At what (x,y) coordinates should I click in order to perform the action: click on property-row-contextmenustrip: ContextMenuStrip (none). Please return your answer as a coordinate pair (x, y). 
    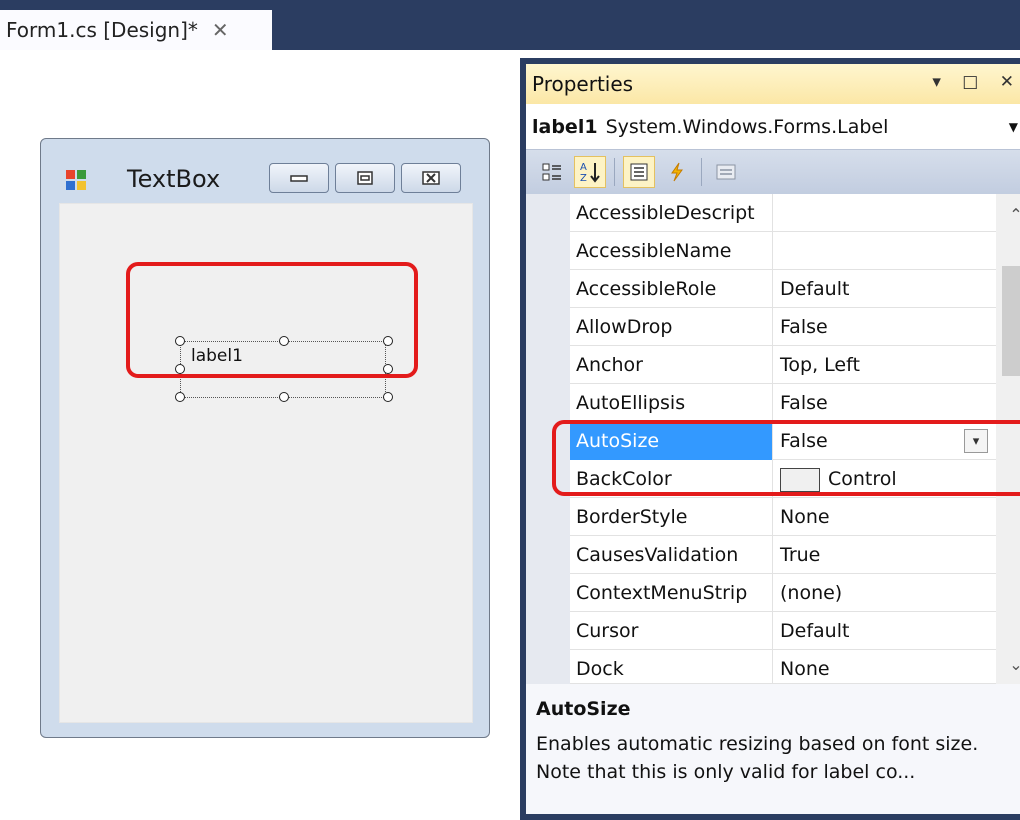
    Looking at the image, I should click on (783, 593).